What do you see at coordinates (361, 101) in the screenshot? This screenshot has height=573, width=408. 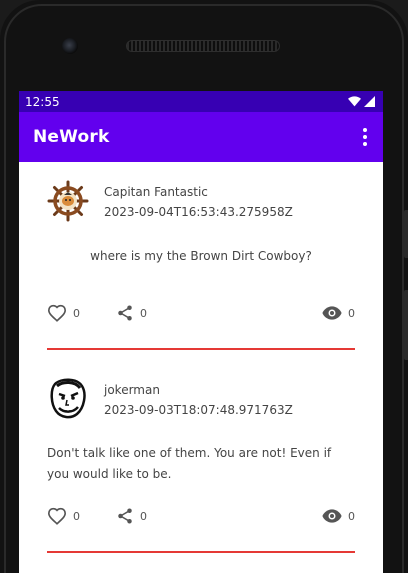 I see `status-icons` at bounding box center [361, 101].